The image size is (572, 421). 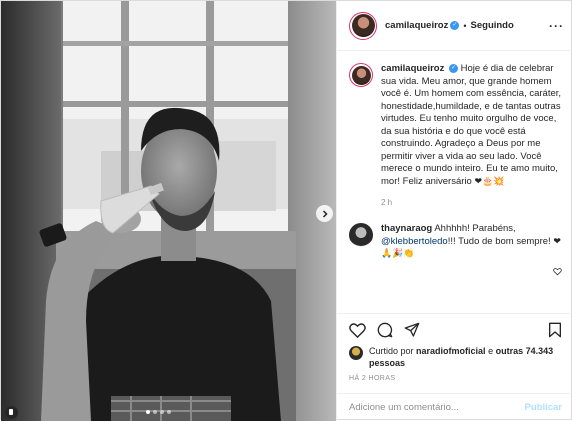 What do you see at coordinates (391, 351) in the screenshot?
I see `likes-prefix: Curtido por` at bounding box center [391, 351].